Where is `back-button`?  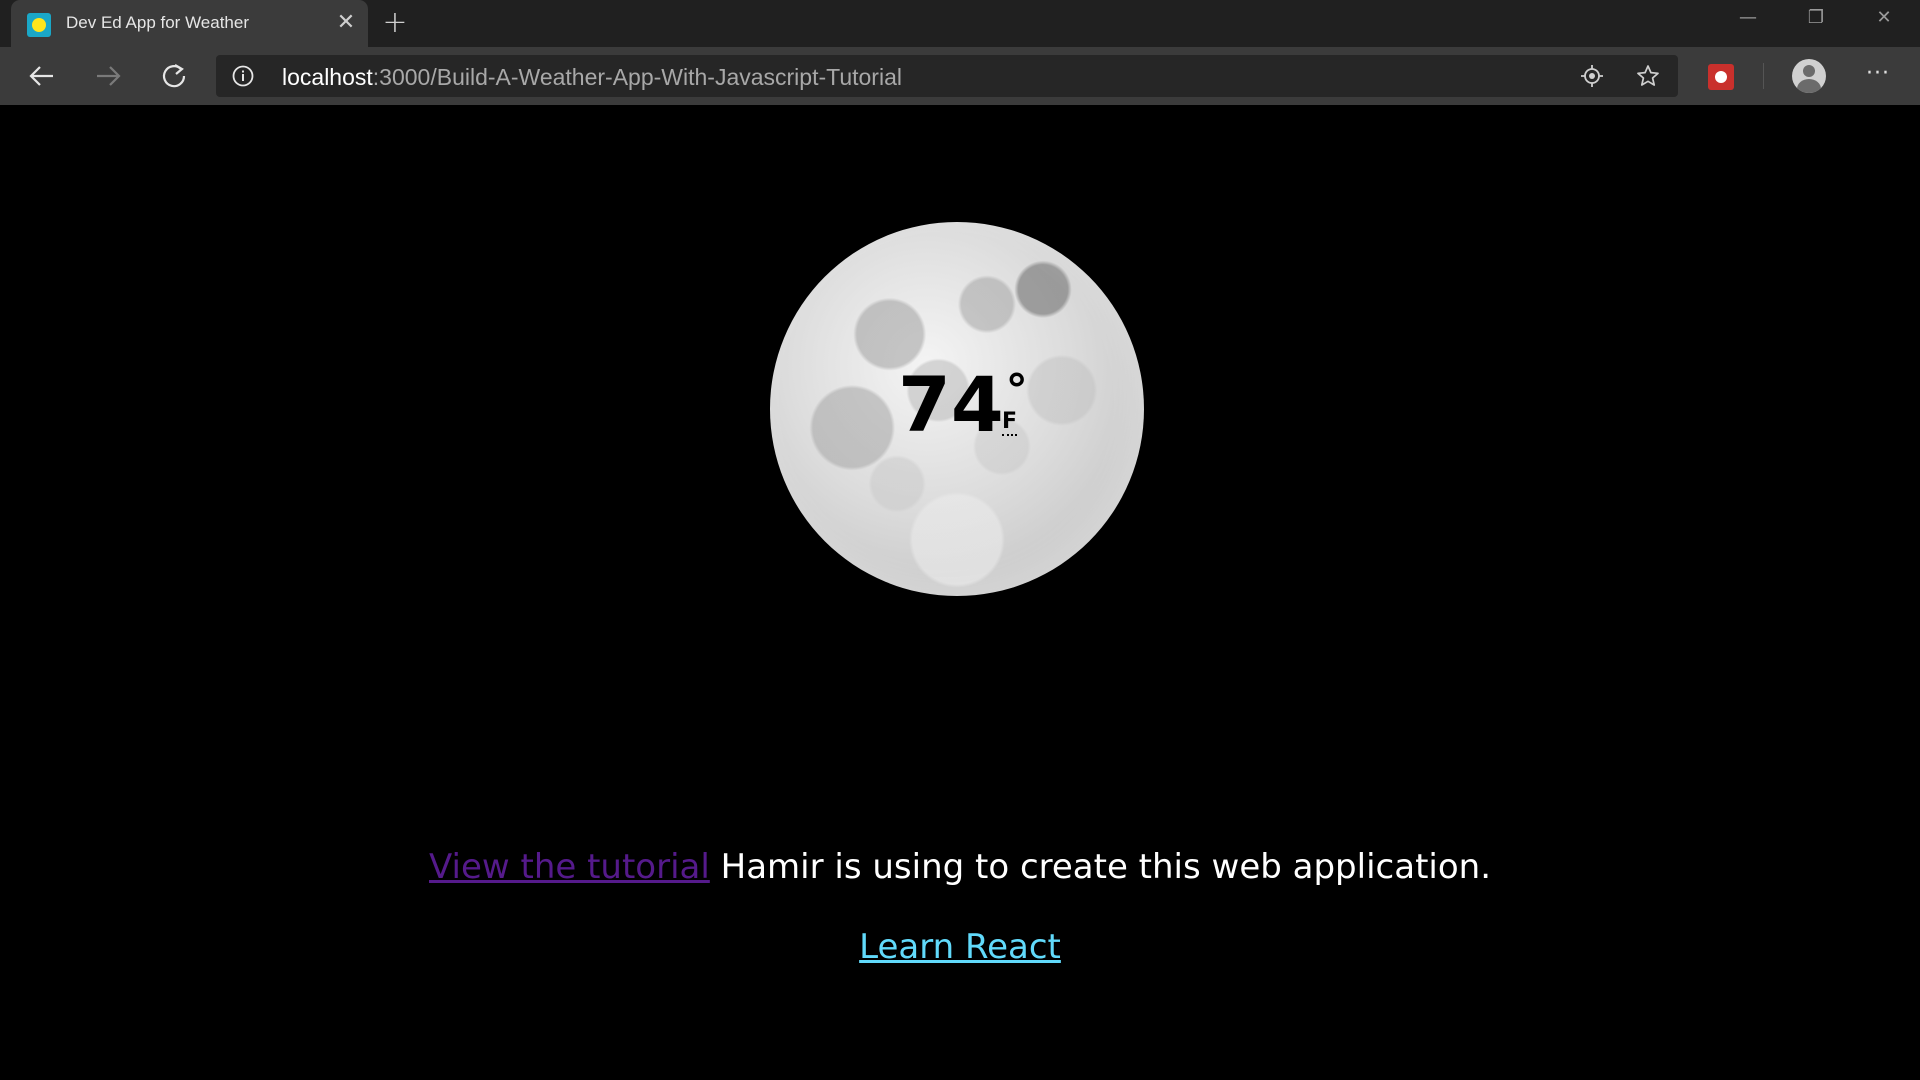 back-button is located at coordinates (42, 76).